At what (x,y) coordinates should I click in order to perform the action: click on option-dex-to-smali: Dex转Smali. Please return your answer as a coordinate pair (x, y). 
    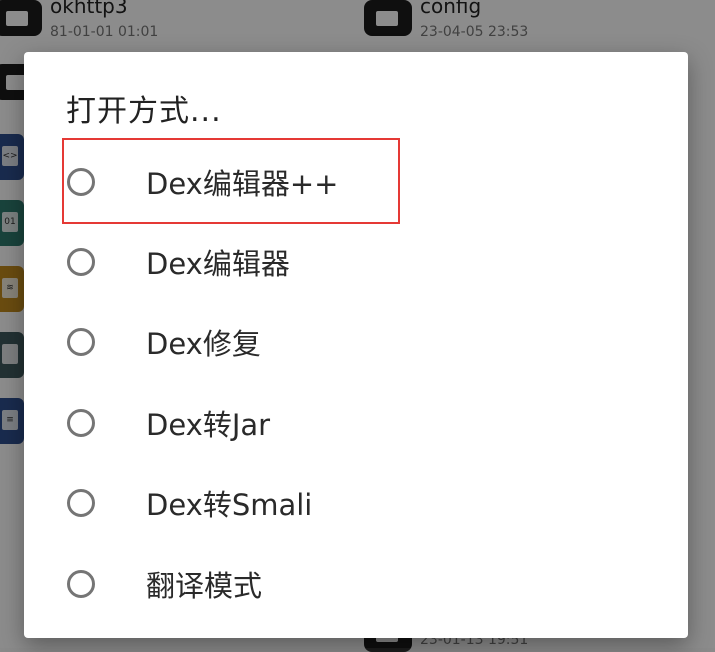
    Looking at the image, I should click on (356, 503).